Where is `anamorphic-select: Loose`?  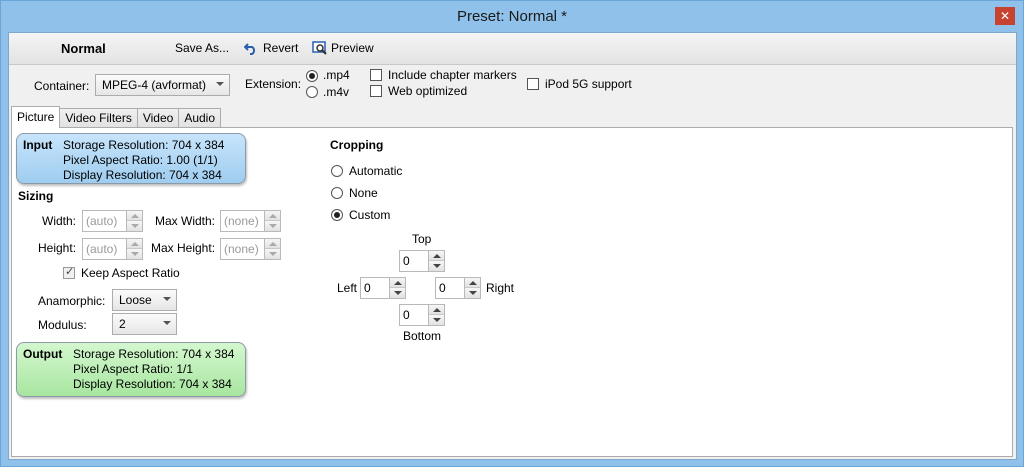 anamorphic-select: Loose is located at coordinates (144, 300).